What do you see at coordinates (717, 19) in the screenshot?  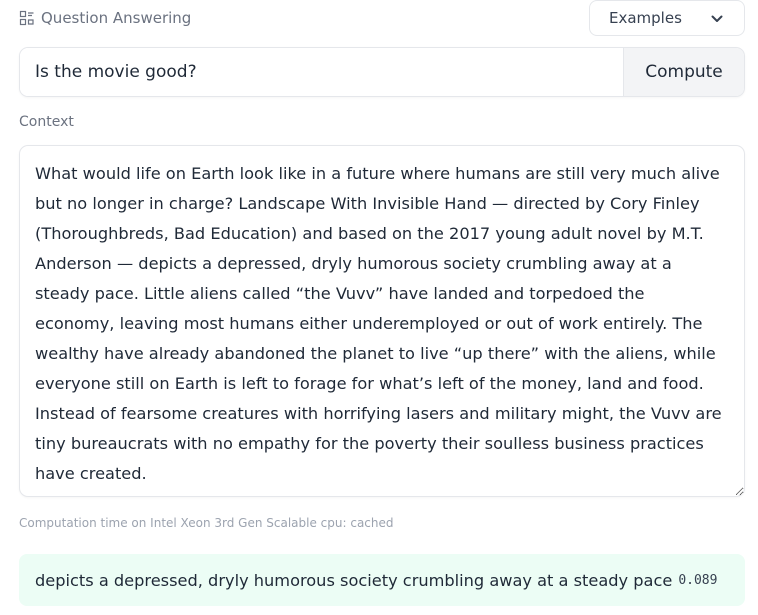 I see `chevron-down-icon` at bounding box center [717, 19].